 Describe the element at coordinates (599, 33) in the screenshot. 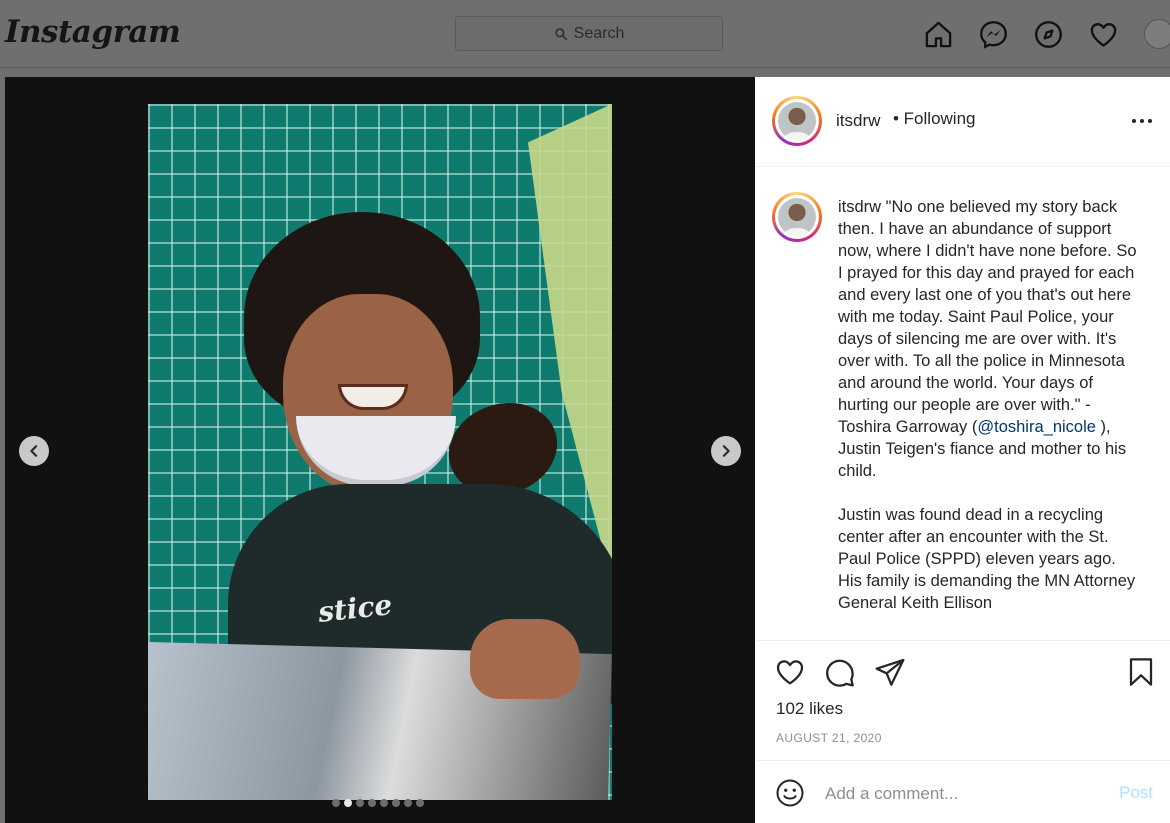

I see `search-placeholder: Search` at that location.